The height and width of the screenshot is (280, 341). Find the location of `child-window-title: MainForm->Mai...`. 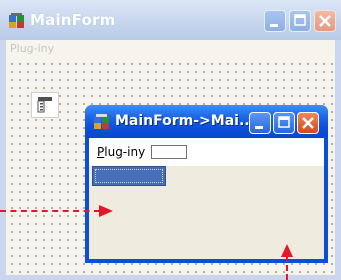

child-window-title: MainForm->Mai... is located at coordinates (185, 121).